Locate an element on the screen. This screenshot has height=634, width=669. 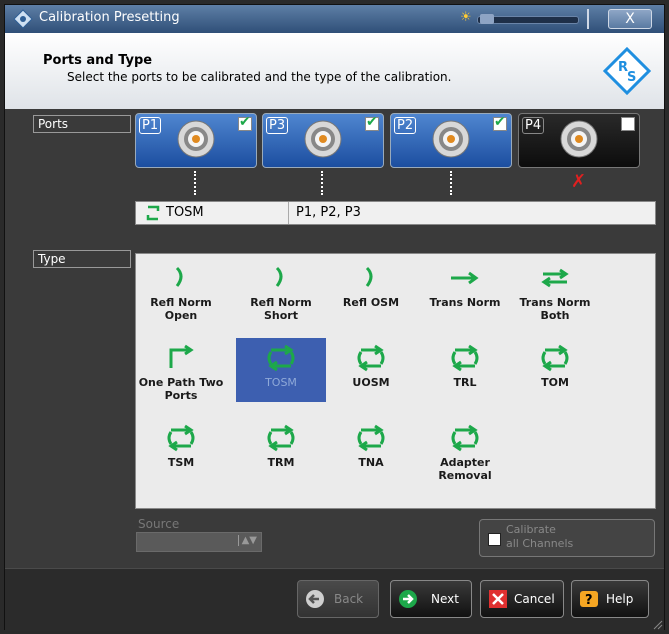
type-option-adapter-removal: Adapter Removal is located at coordinates (465, 450).